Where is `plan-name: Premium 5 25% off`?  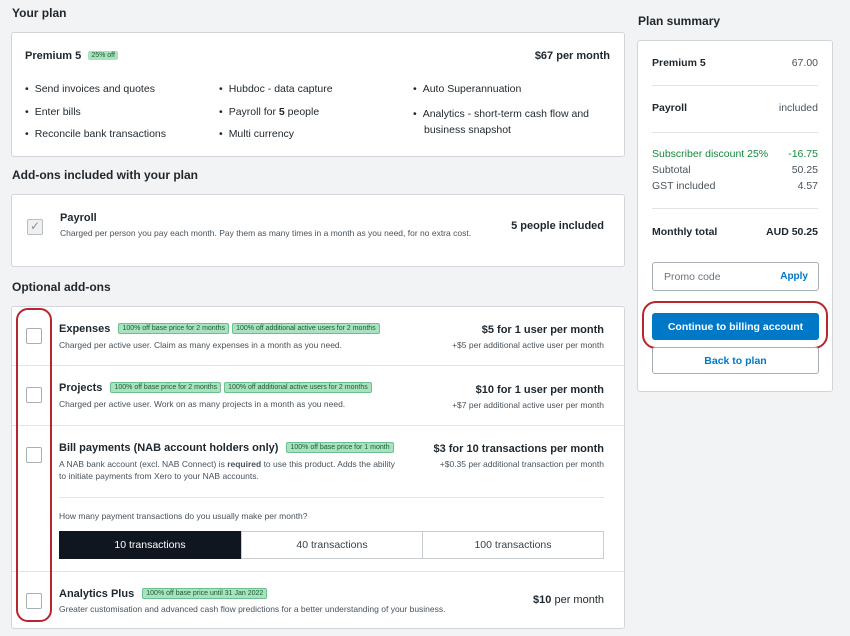 plan-name: Premium 5 25% off is located at coordinates (71, 56).